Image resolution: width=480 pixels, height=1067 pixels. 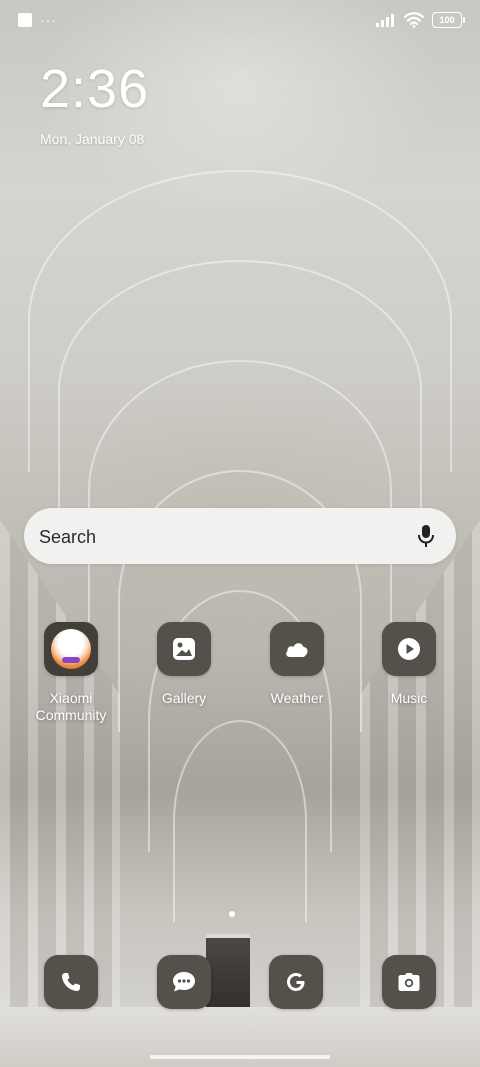 I want to click on xiaomi-community-logo, so click(x=71, y=649).